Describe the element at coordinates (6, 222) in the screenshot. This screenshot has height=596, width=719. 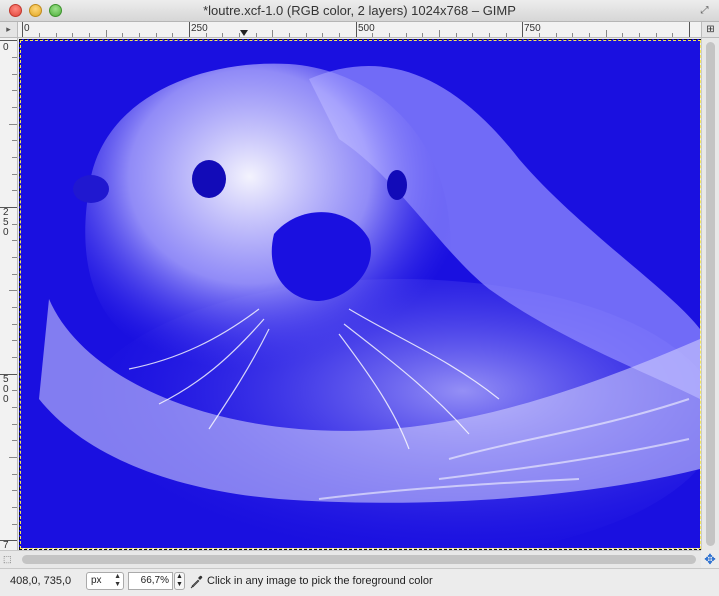
I see `vruler-label-250: 250` at that location.